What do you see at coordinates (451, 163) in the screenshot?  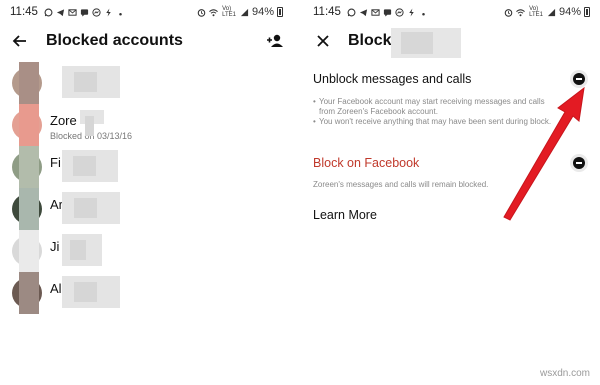 I see `block-on-facebook-row: Block on Facebook` at bounding box center [451, 163].